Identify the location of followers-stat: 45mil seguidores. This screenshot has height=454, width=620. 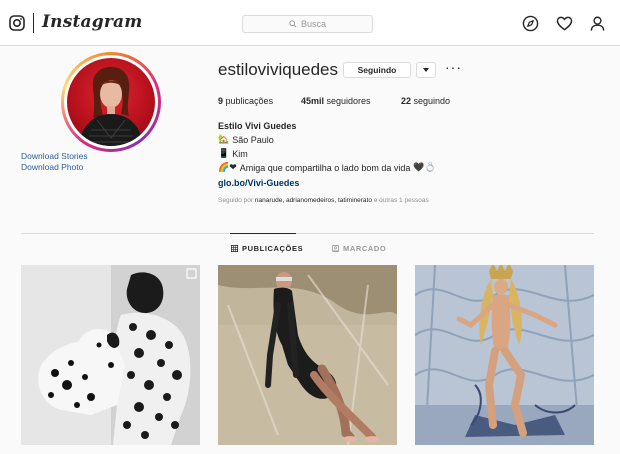
(336, 101).